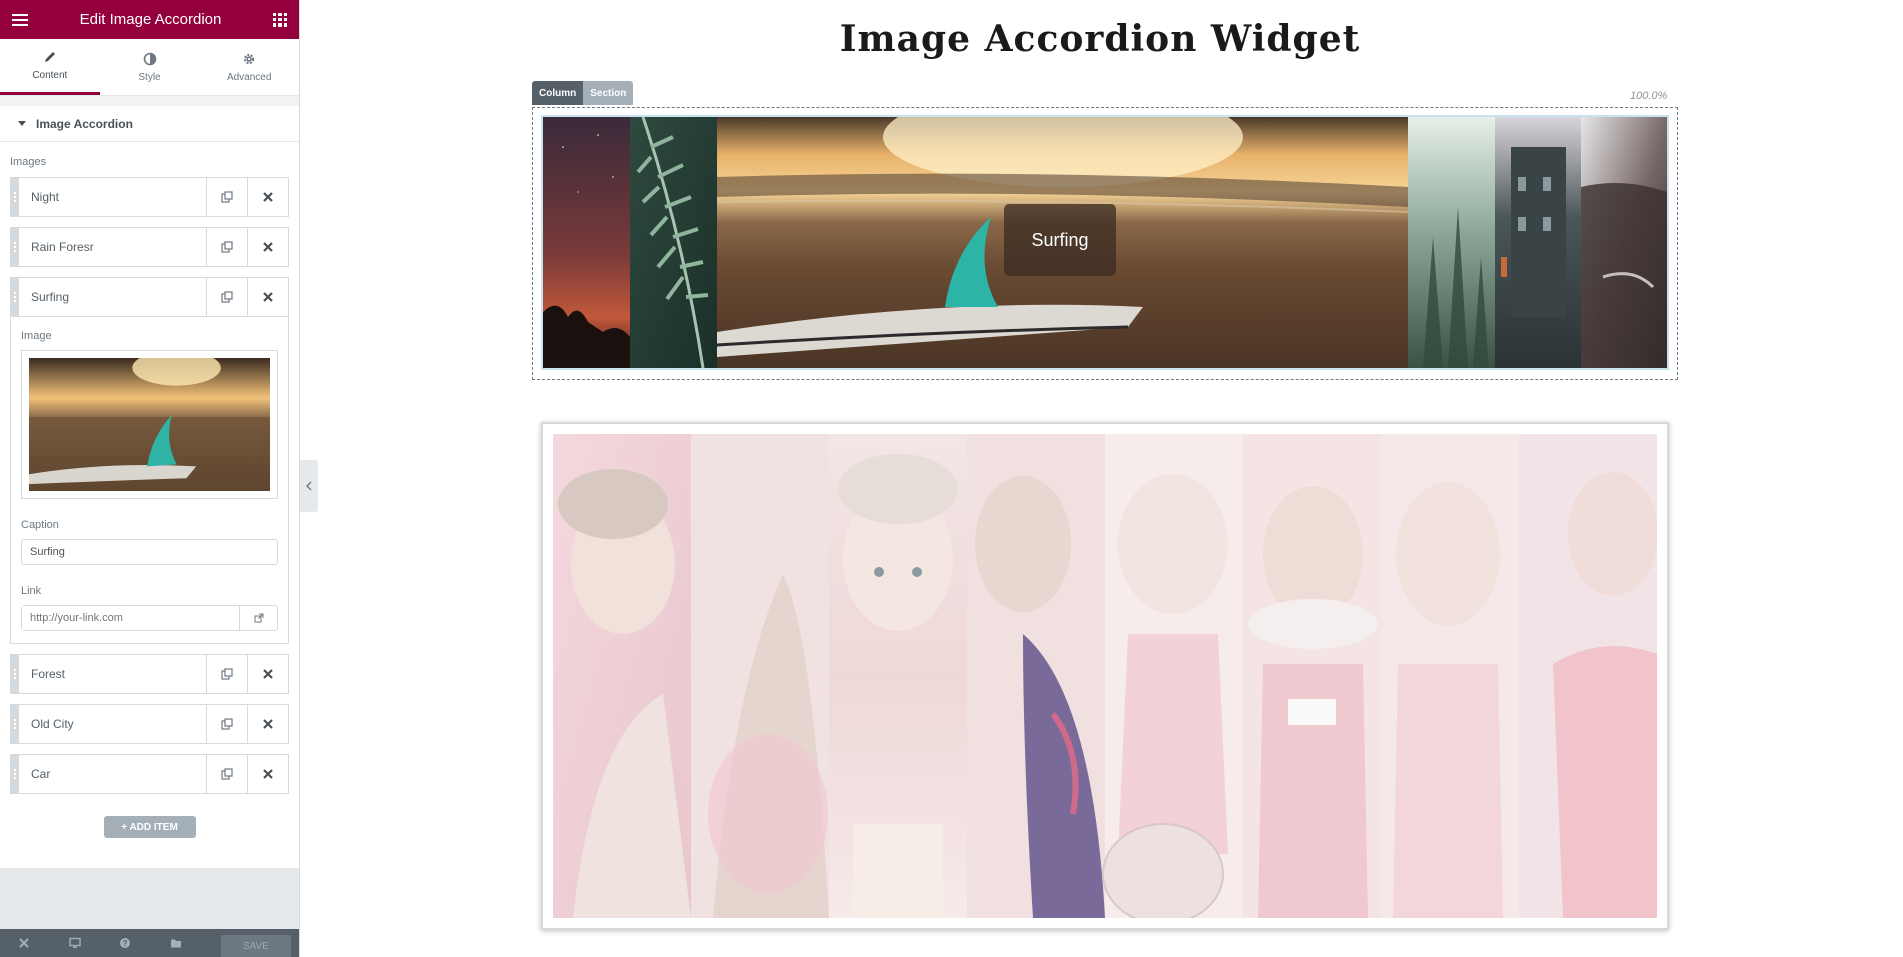 The height and width of the screenshot is (957, 1903). What do you see at coordinates (50, 75) in the screenshot?
I see `tab-label: Content` at bounding box center [50, 75].